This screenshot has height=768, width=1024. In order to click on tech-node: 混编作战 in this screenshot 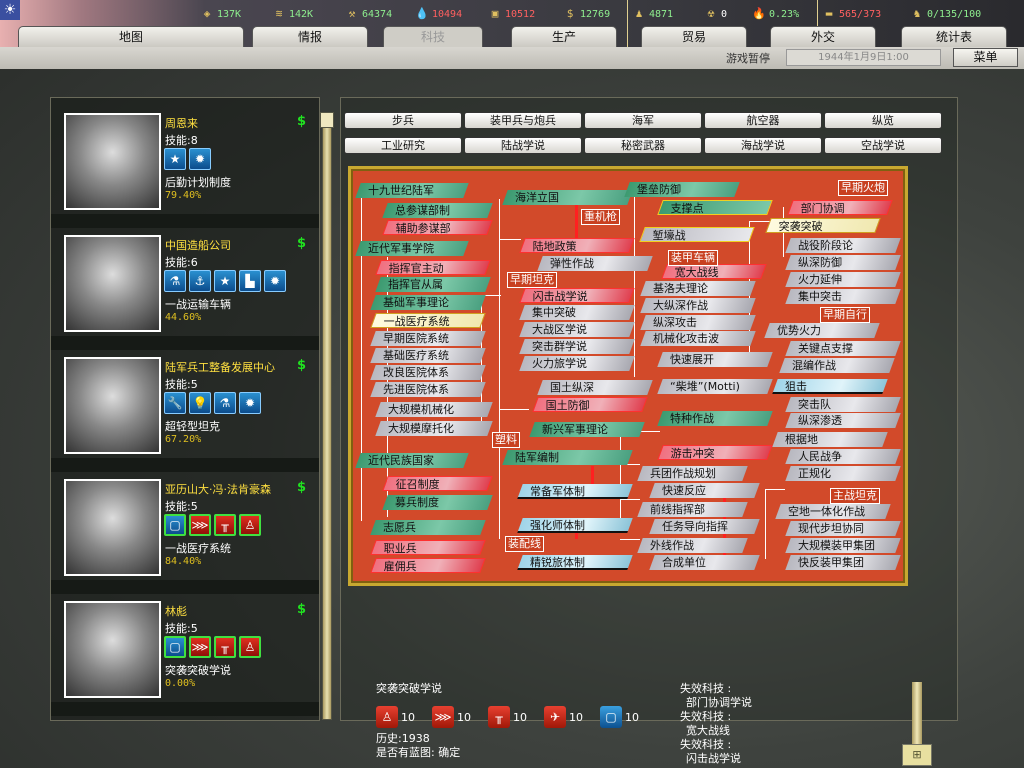, I will do `click(837, 365)`.